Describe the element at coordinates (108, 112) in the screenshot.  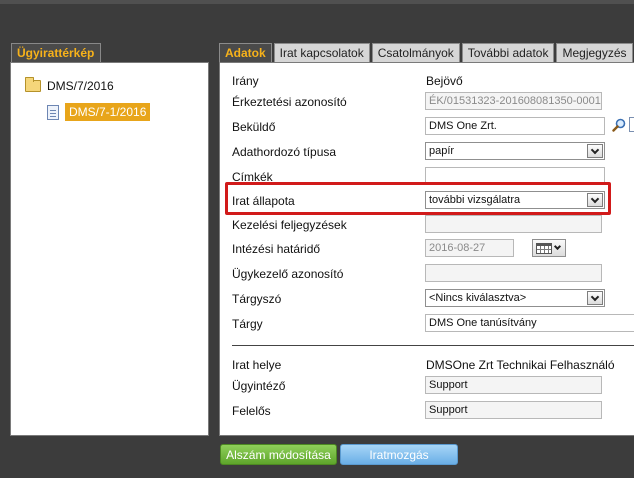
I see `tree-document-label-selected: DMS/7-1/2016` at that location.